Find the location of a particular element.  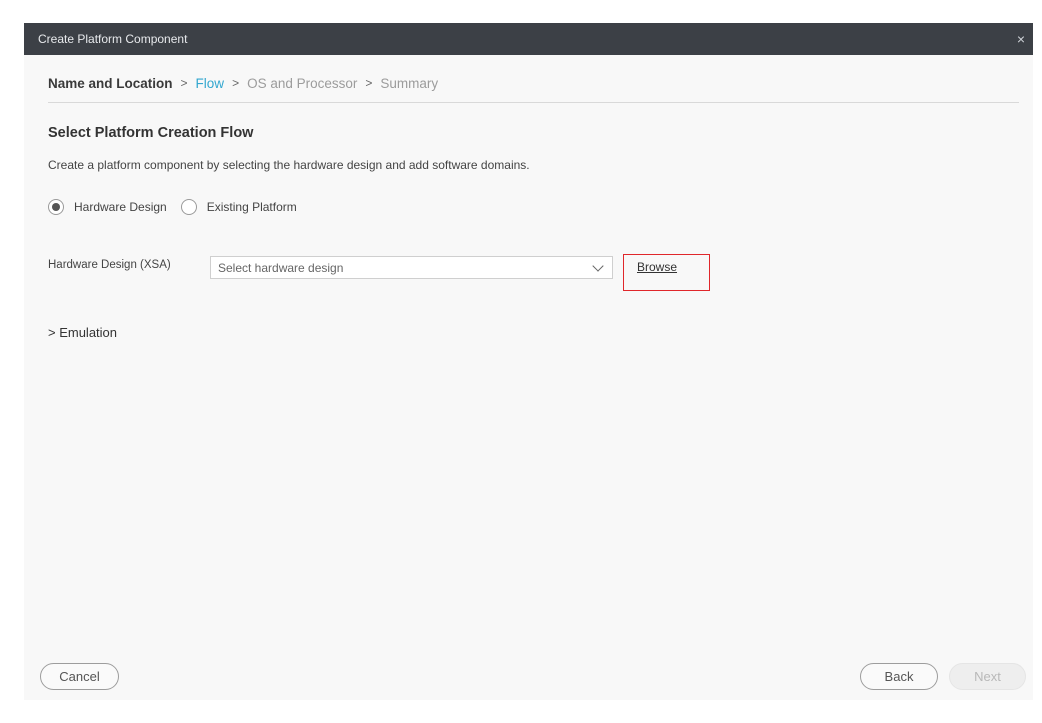

existing-platform-radio is located at coordinates (188, 207).